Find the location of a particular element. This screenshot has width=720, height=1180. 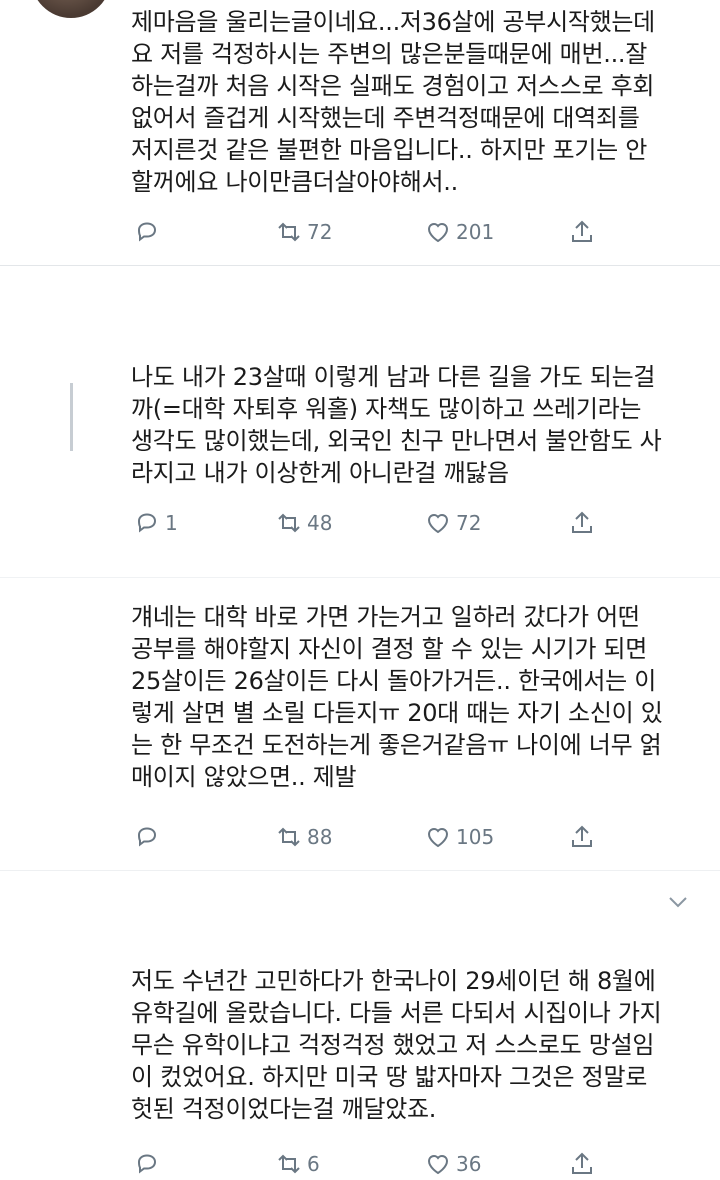

like-count: 105 is located at coordinates (475, 837).